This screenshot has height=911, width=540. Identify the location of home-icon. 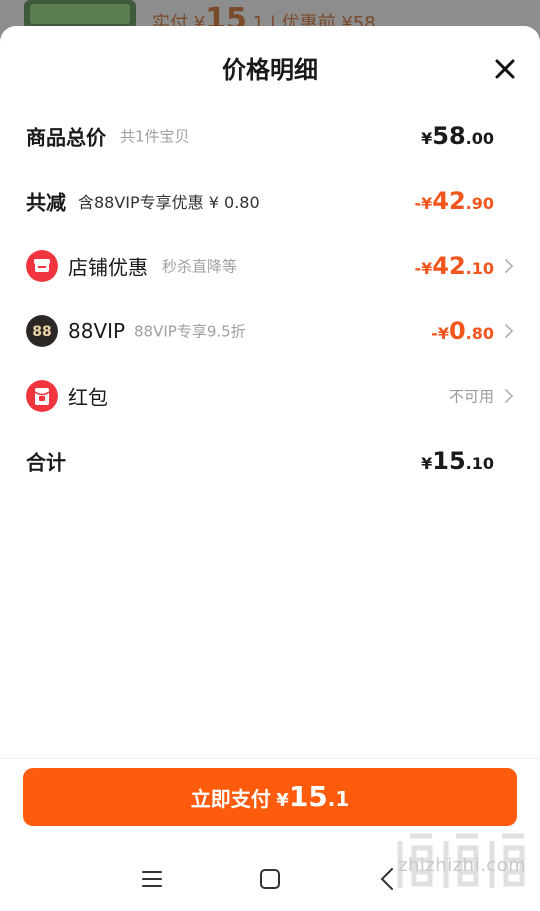
(270, 879).